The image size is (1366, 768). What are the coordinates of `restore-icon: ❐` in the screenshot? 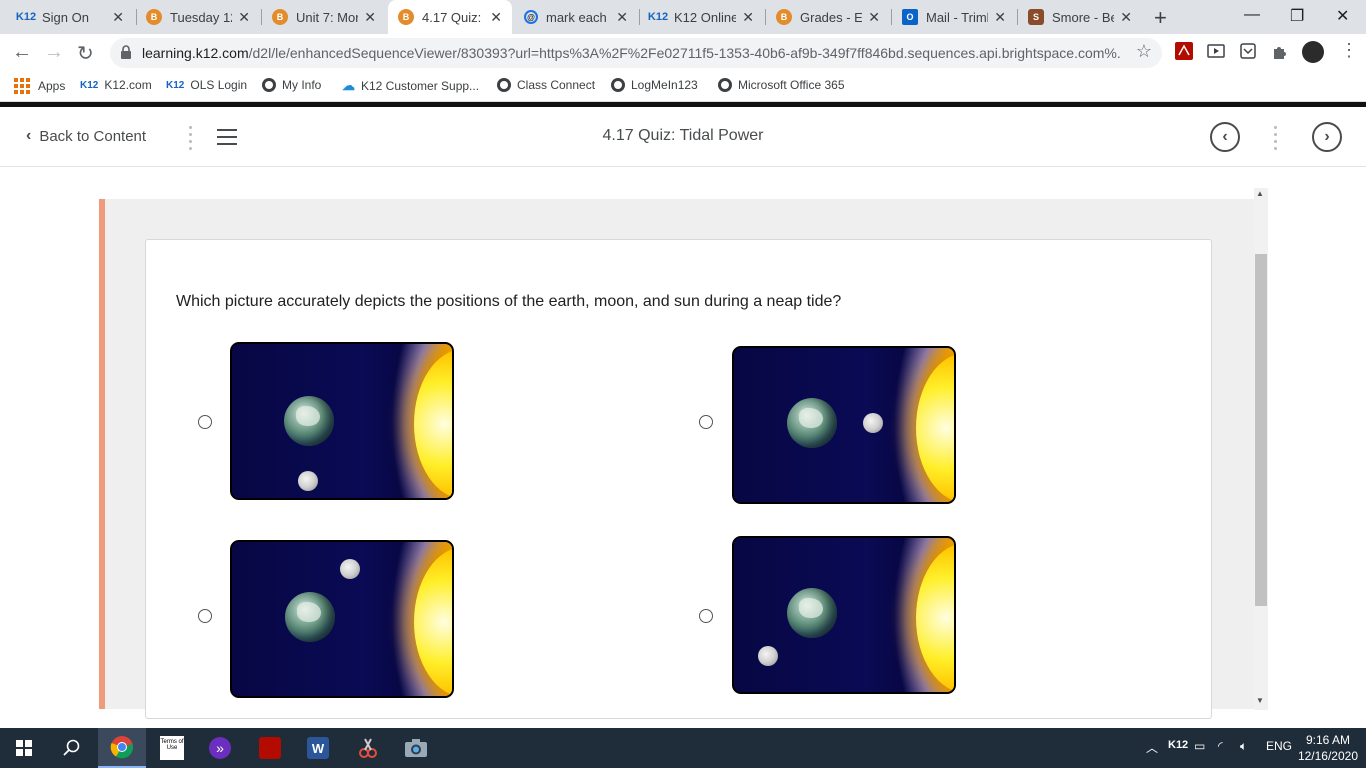 It's located at (1297, 16).